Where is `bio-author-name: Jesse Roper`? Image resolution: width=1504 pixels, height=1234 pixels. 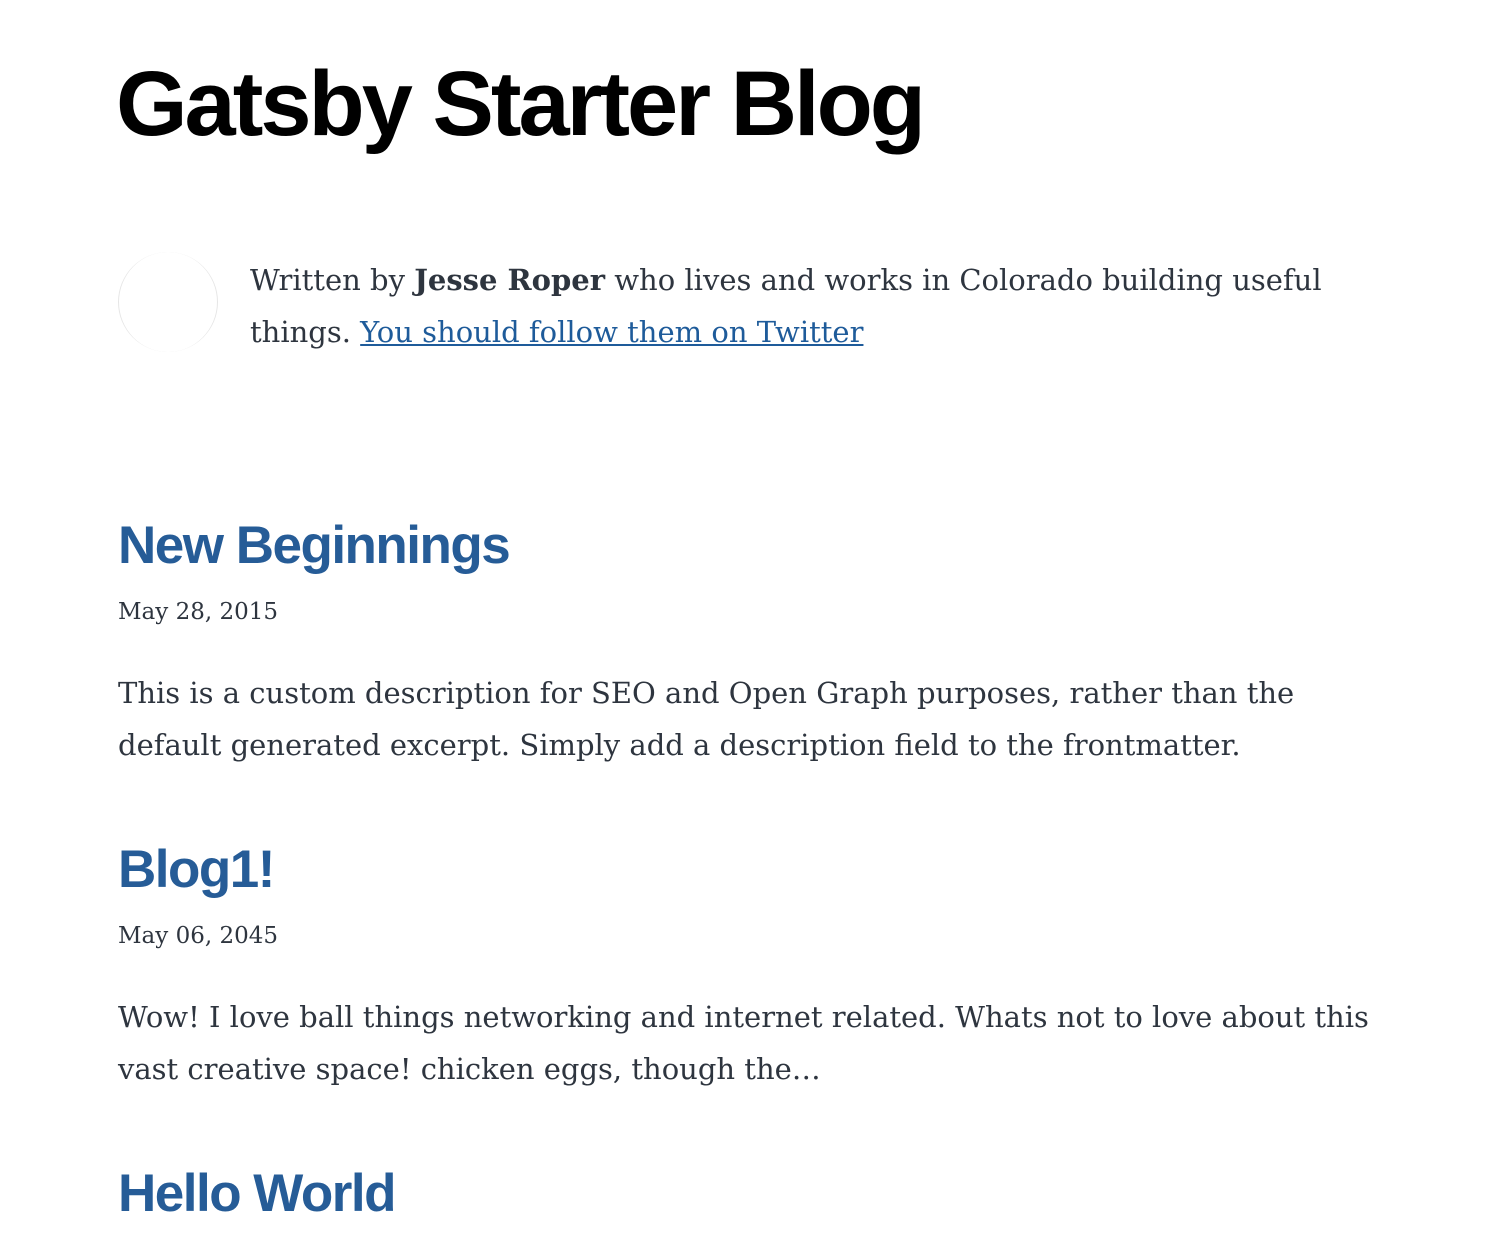 bio-author-name: Jesse Roper is located at coordinates (510, 280).